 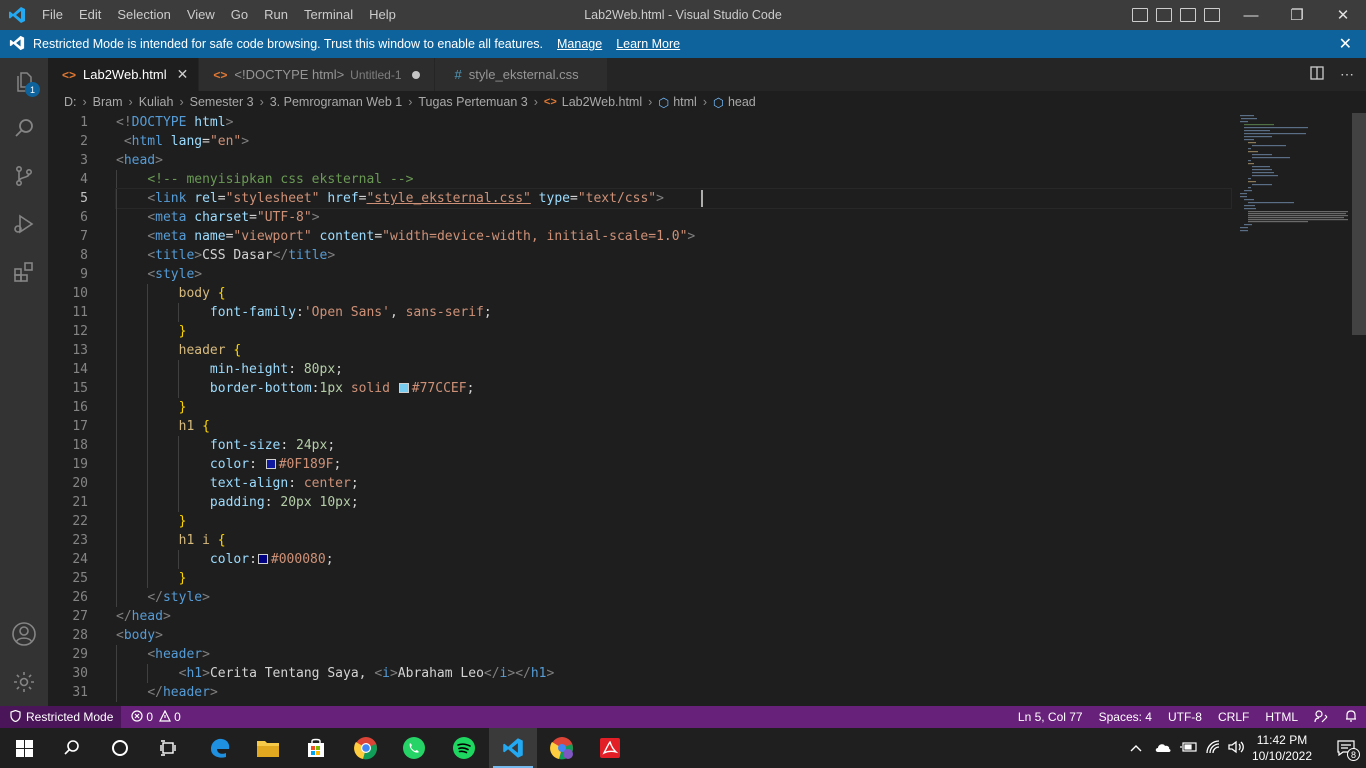 I want to click on account-icon, so click(x=24, y=634).